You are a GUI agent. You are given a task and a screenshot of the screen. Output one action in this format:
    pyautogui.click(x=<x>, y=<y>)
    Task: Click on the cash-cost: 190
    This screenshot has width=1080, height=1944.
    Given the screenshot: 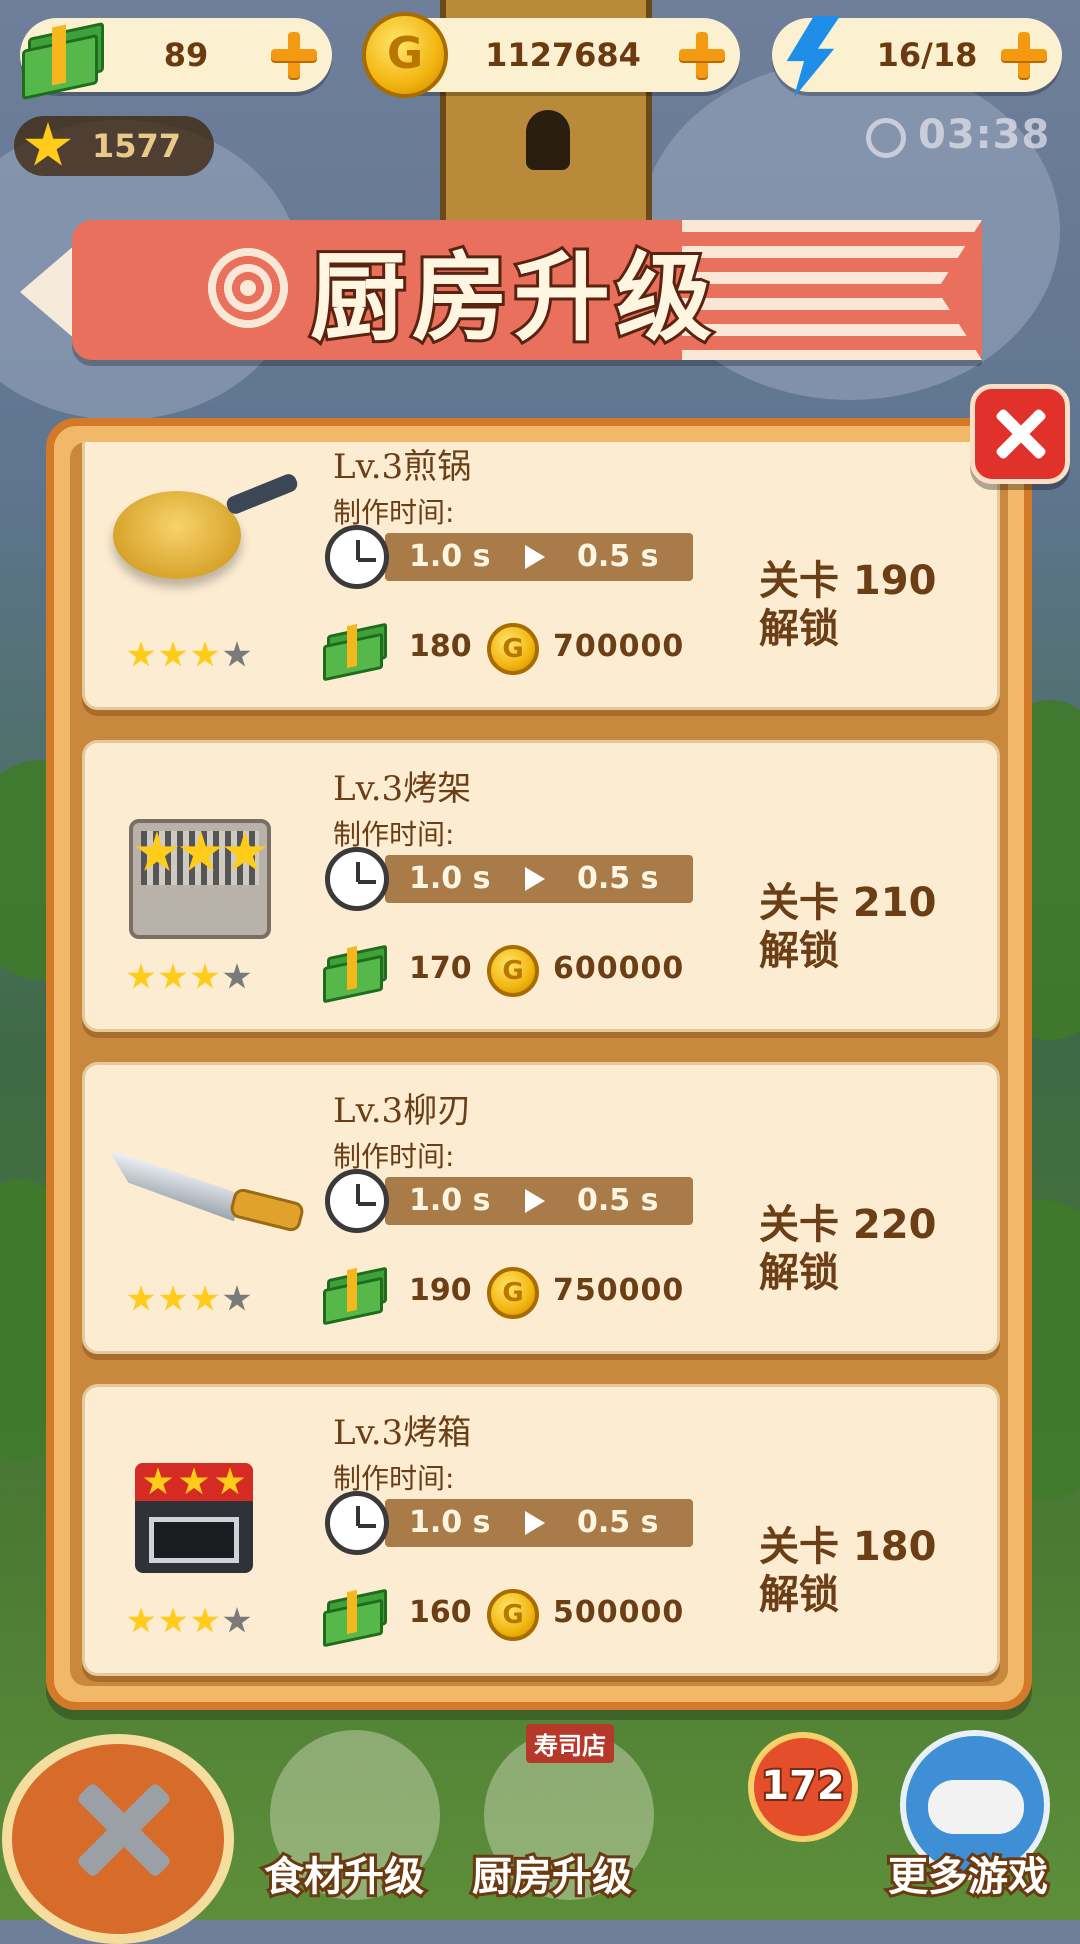 What is the action you would take?
    pyautogui.click(x=440, y=1290)
    